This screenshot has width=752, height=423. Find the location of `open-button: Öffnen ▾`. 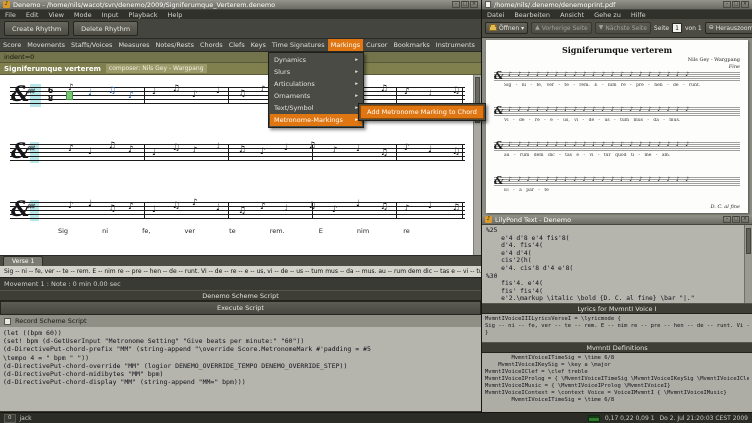

open-button: Öffnen ▾ is located at coordinates (507, 28).